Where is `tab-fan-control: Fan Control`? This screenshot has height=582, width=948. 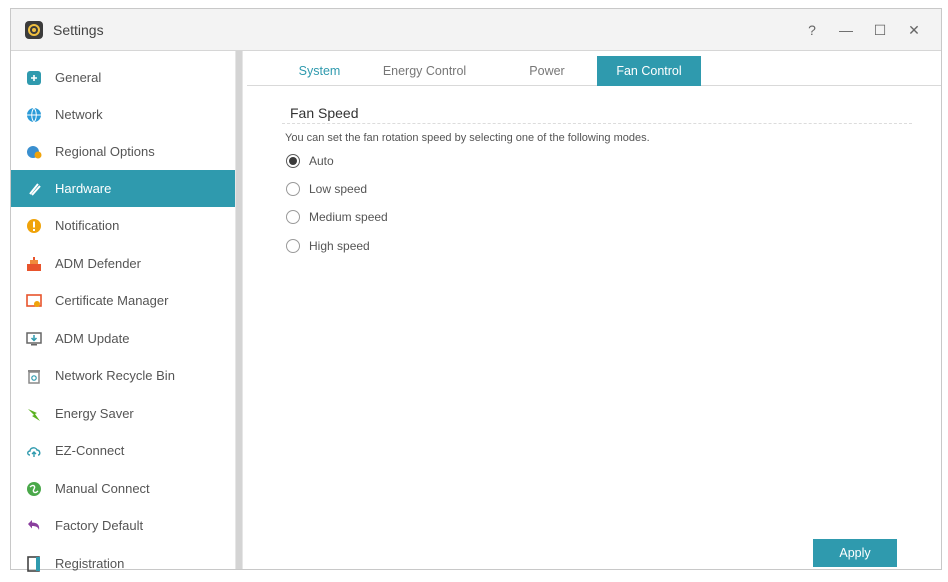 tab-fan-control: Fan Control is located at coordinates (649, 71).